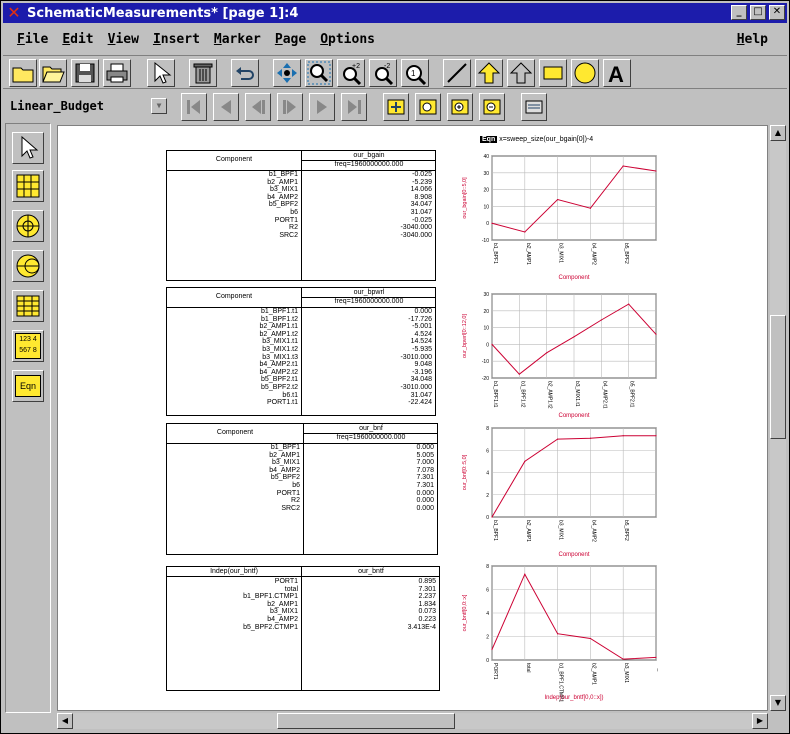  I want to click on rf-data-button, so click(534, 107).